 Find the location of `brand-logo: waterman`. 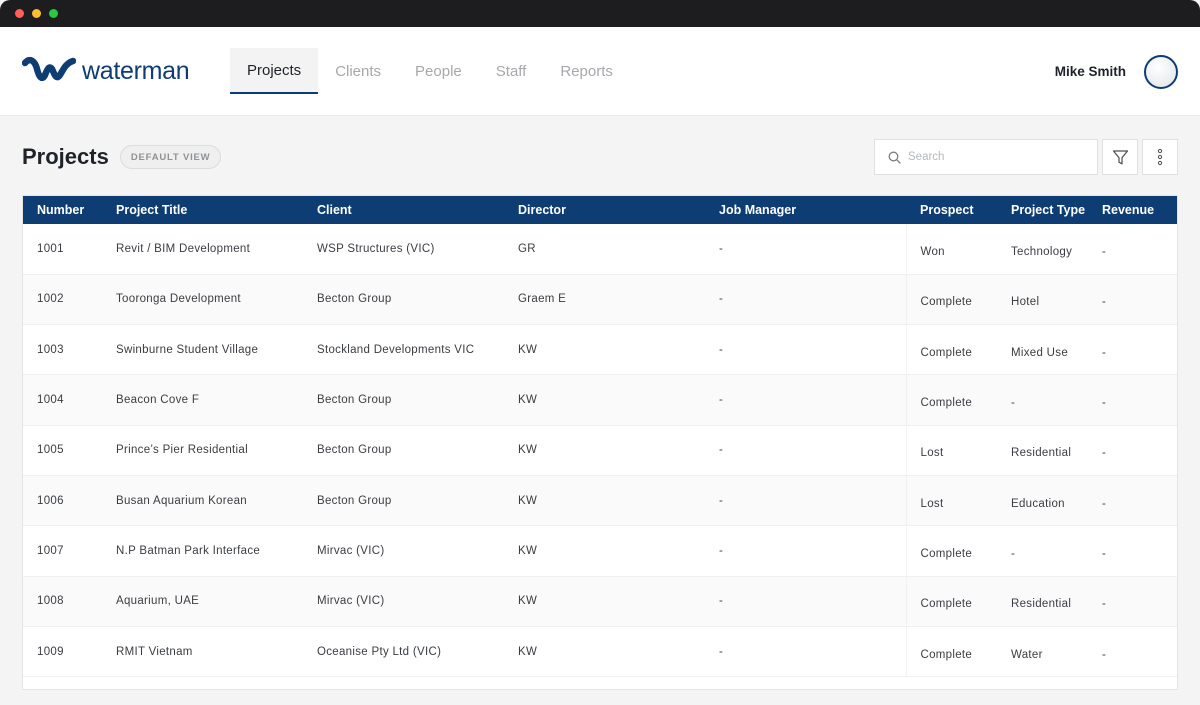

brand-logo: waterman is located at coordinates (126, 71).